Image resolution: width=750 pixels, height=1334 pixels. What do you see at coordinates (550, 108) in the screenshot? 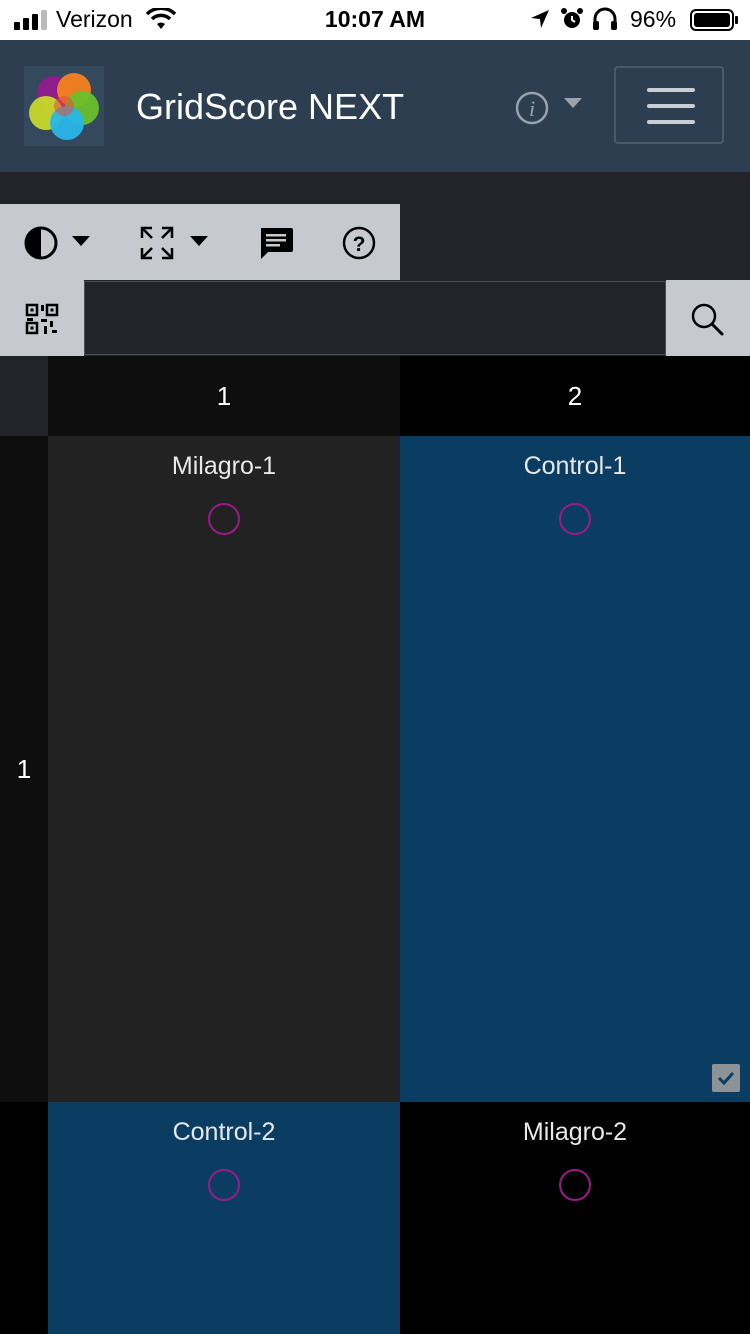
I see `info-dropdown: i` at bounding box center [550, 108].